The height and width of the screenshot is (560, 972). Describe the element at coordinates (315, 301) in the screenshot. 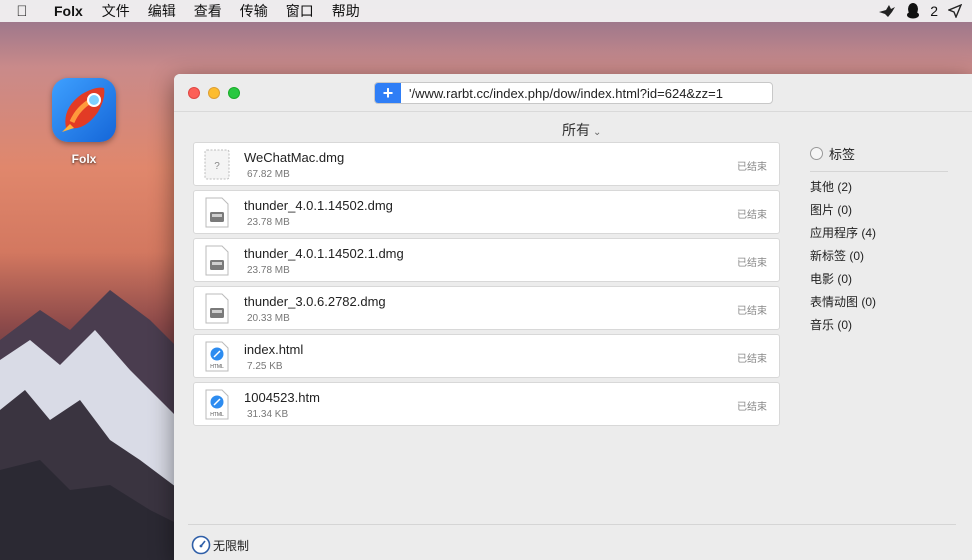

I see `file-name: thunder_3.0.6.2782.dmg` at that location.